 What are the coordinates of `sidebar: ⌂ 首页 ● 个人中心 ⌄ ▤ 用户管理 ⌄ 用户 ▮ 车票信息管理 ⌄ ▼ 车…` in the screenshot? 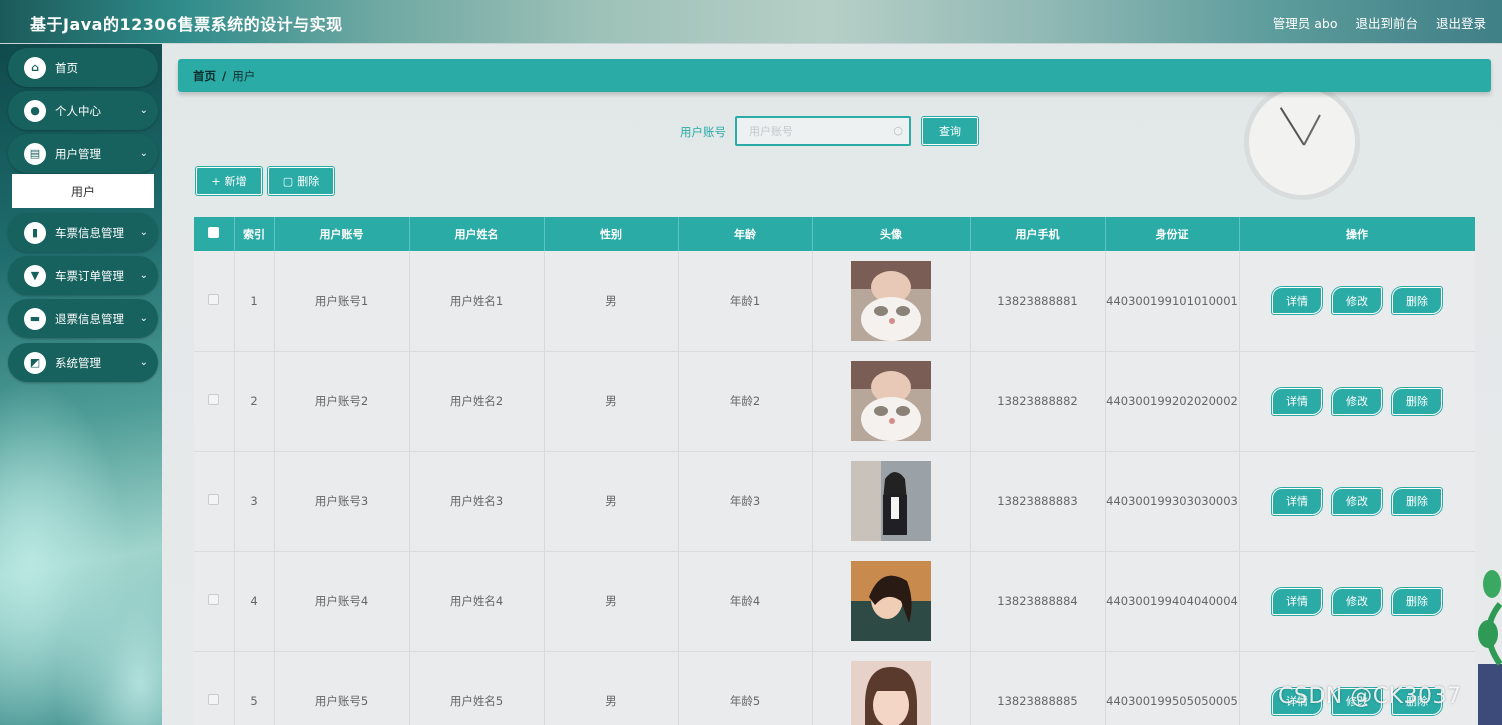 It's located at (81, 384).